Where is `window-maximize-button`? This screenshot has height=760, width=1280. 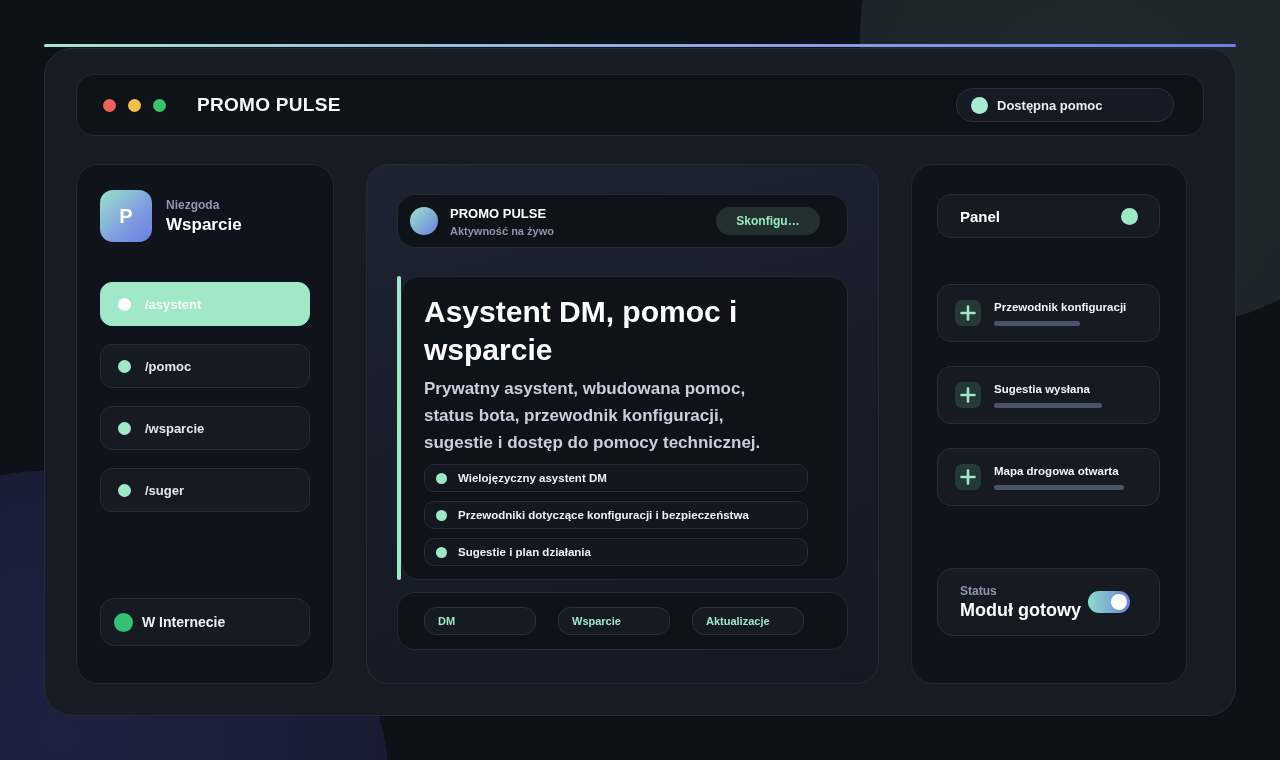 window-maximize-button is located at coordinates (159, 105).